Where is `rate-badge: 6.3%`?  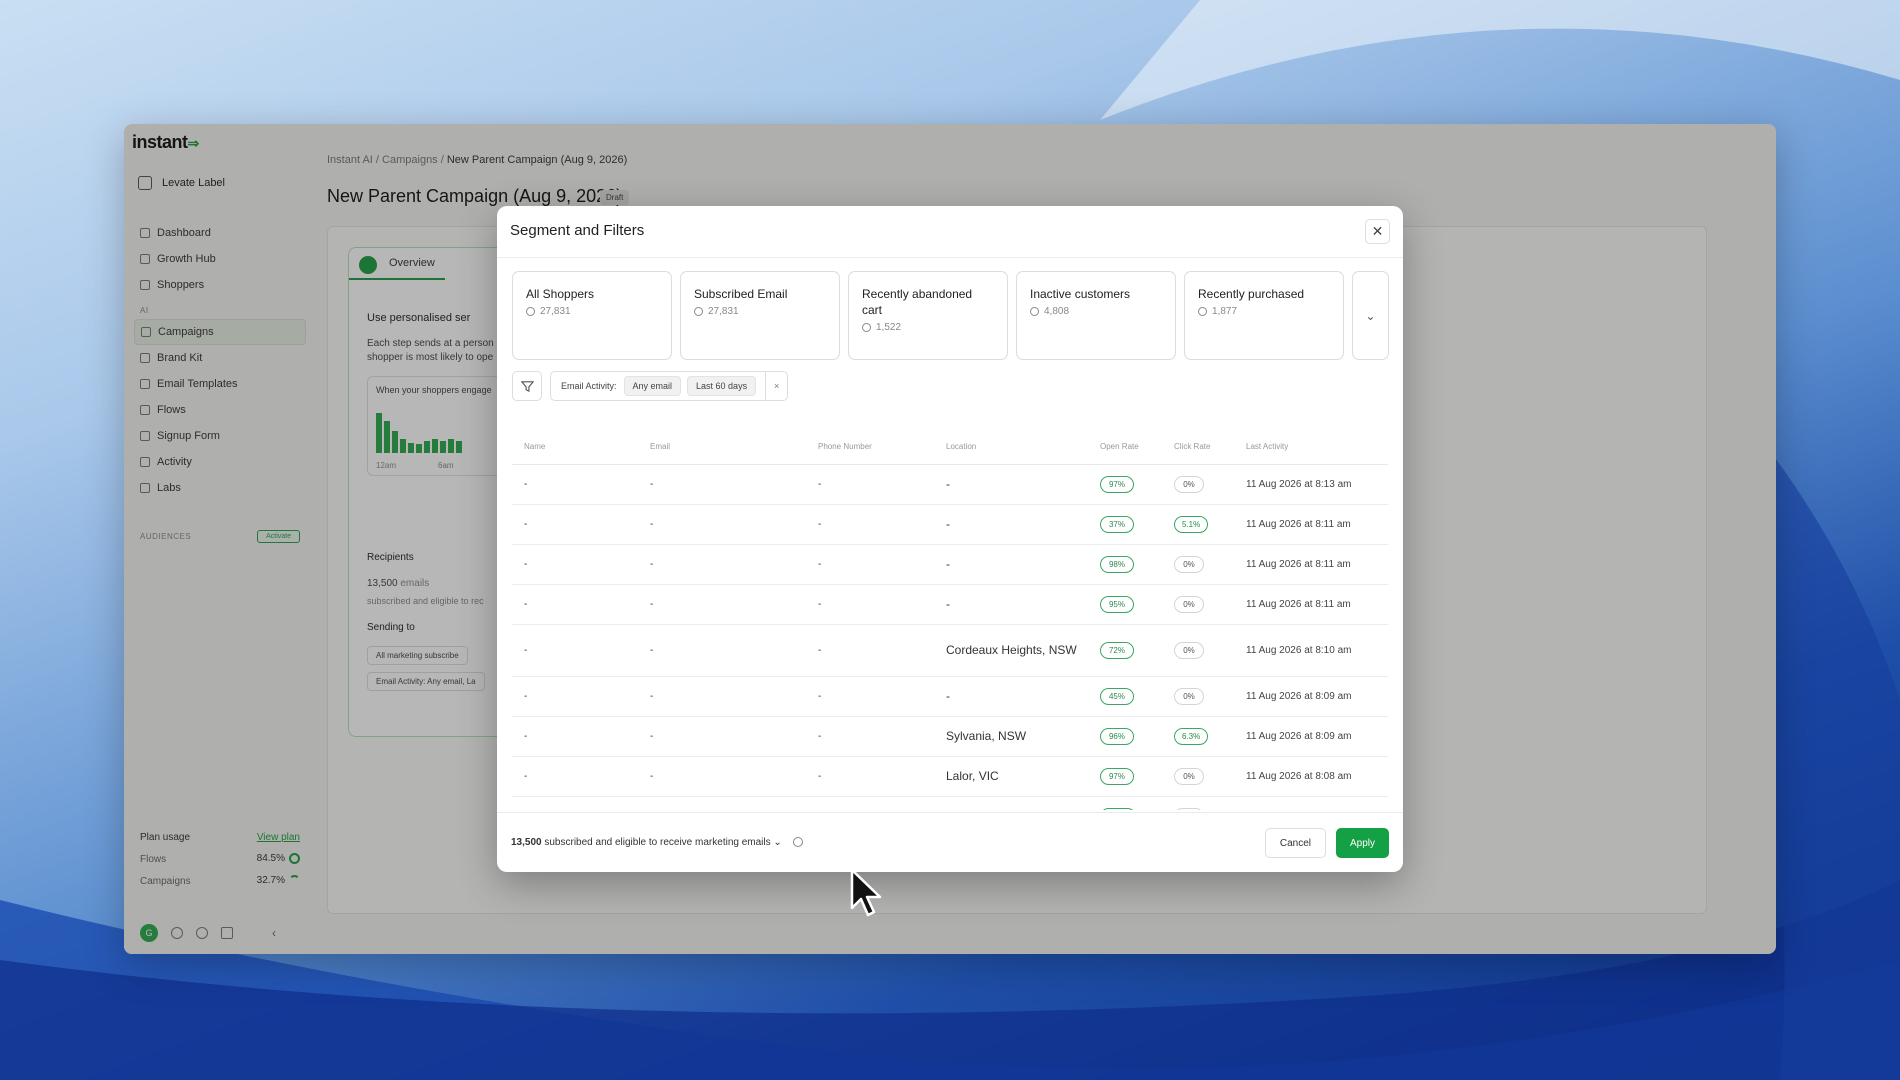 rate-badge: 6.3% is located at coordinates (1191, 736).